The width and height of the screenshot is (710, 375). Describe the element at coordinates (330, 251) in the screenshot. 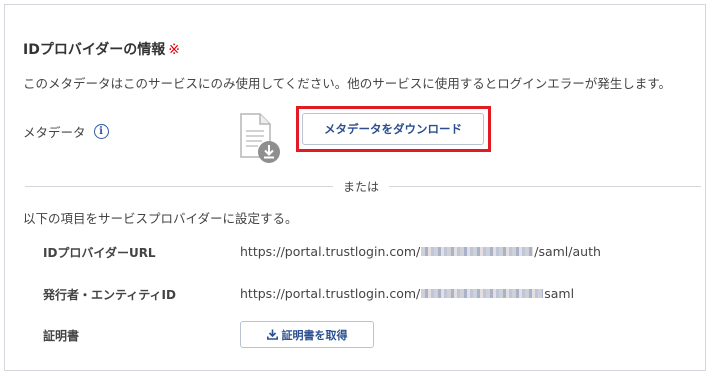

I see `idp-url-prefix: https://portal.trustlogin.com/` at that location.